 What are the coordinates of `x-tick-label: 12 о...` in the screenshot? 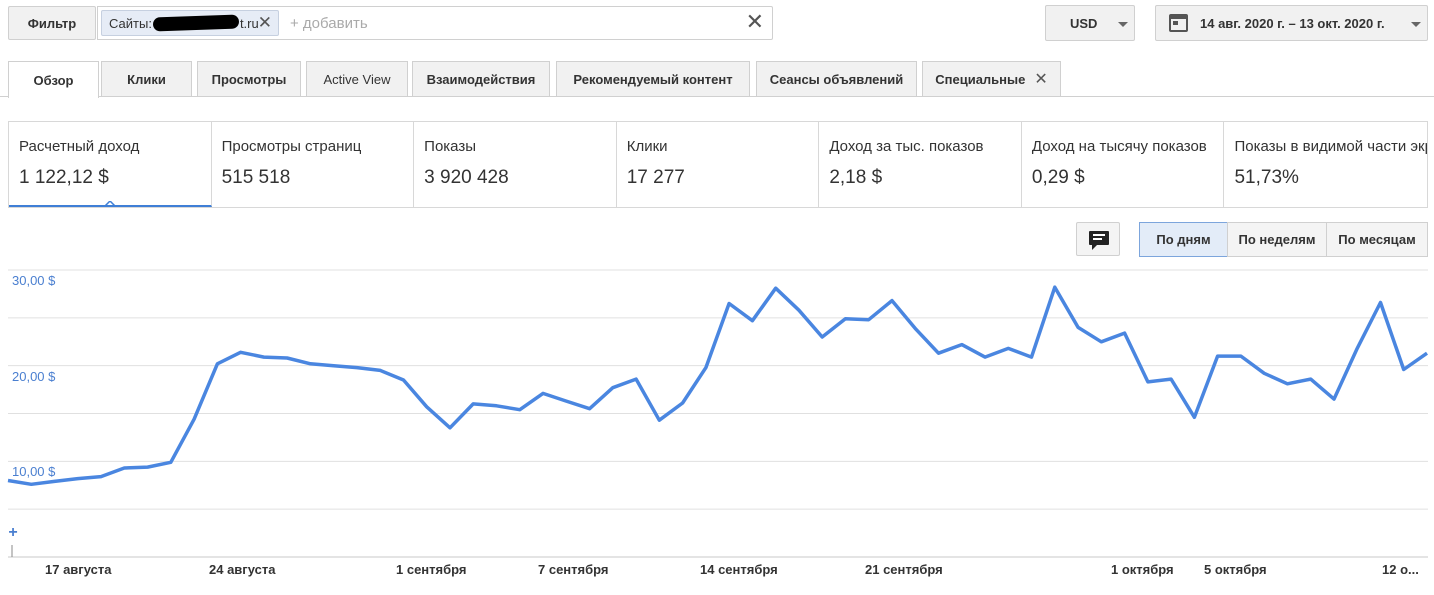 It's located at (1400, 569).